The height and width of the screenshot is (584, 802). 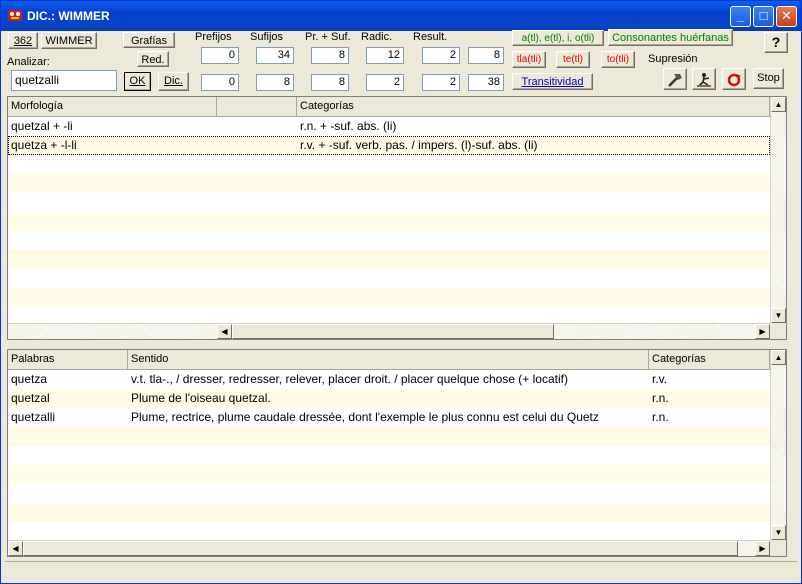 What do you see at coordinates (29, 379) in the screenshot?
I see `word-cell: quetza` at bounding box center [29, 379].